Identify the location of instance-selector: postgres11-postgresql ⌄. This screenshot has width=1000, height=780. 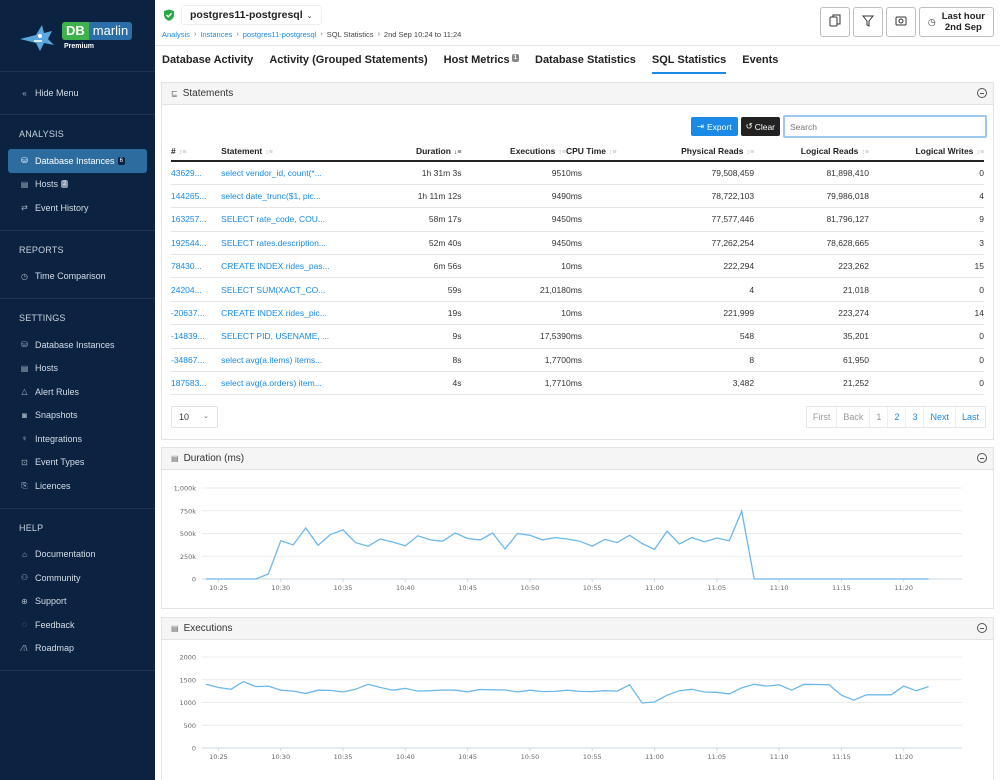
(251, 15).